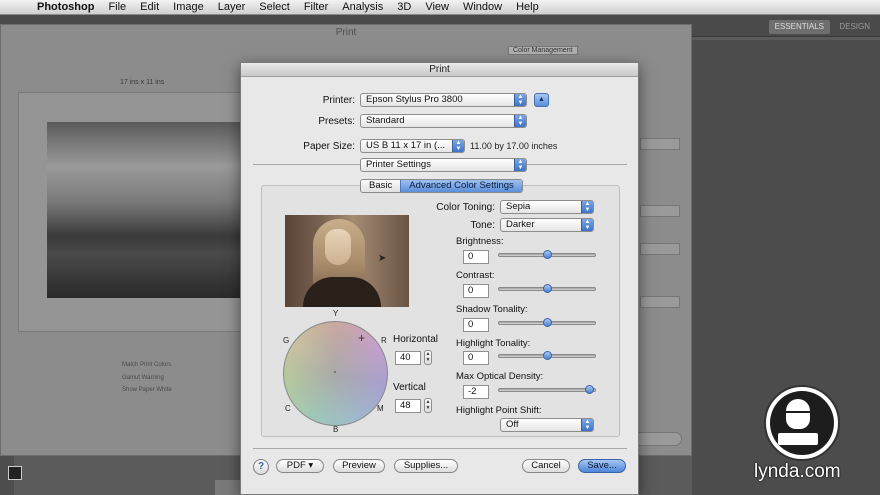 The image size is (880, 495). Describe the element at coordinates (329, 146) in the screenshot. I see `paper-size-label: Paper Size:` at that location.